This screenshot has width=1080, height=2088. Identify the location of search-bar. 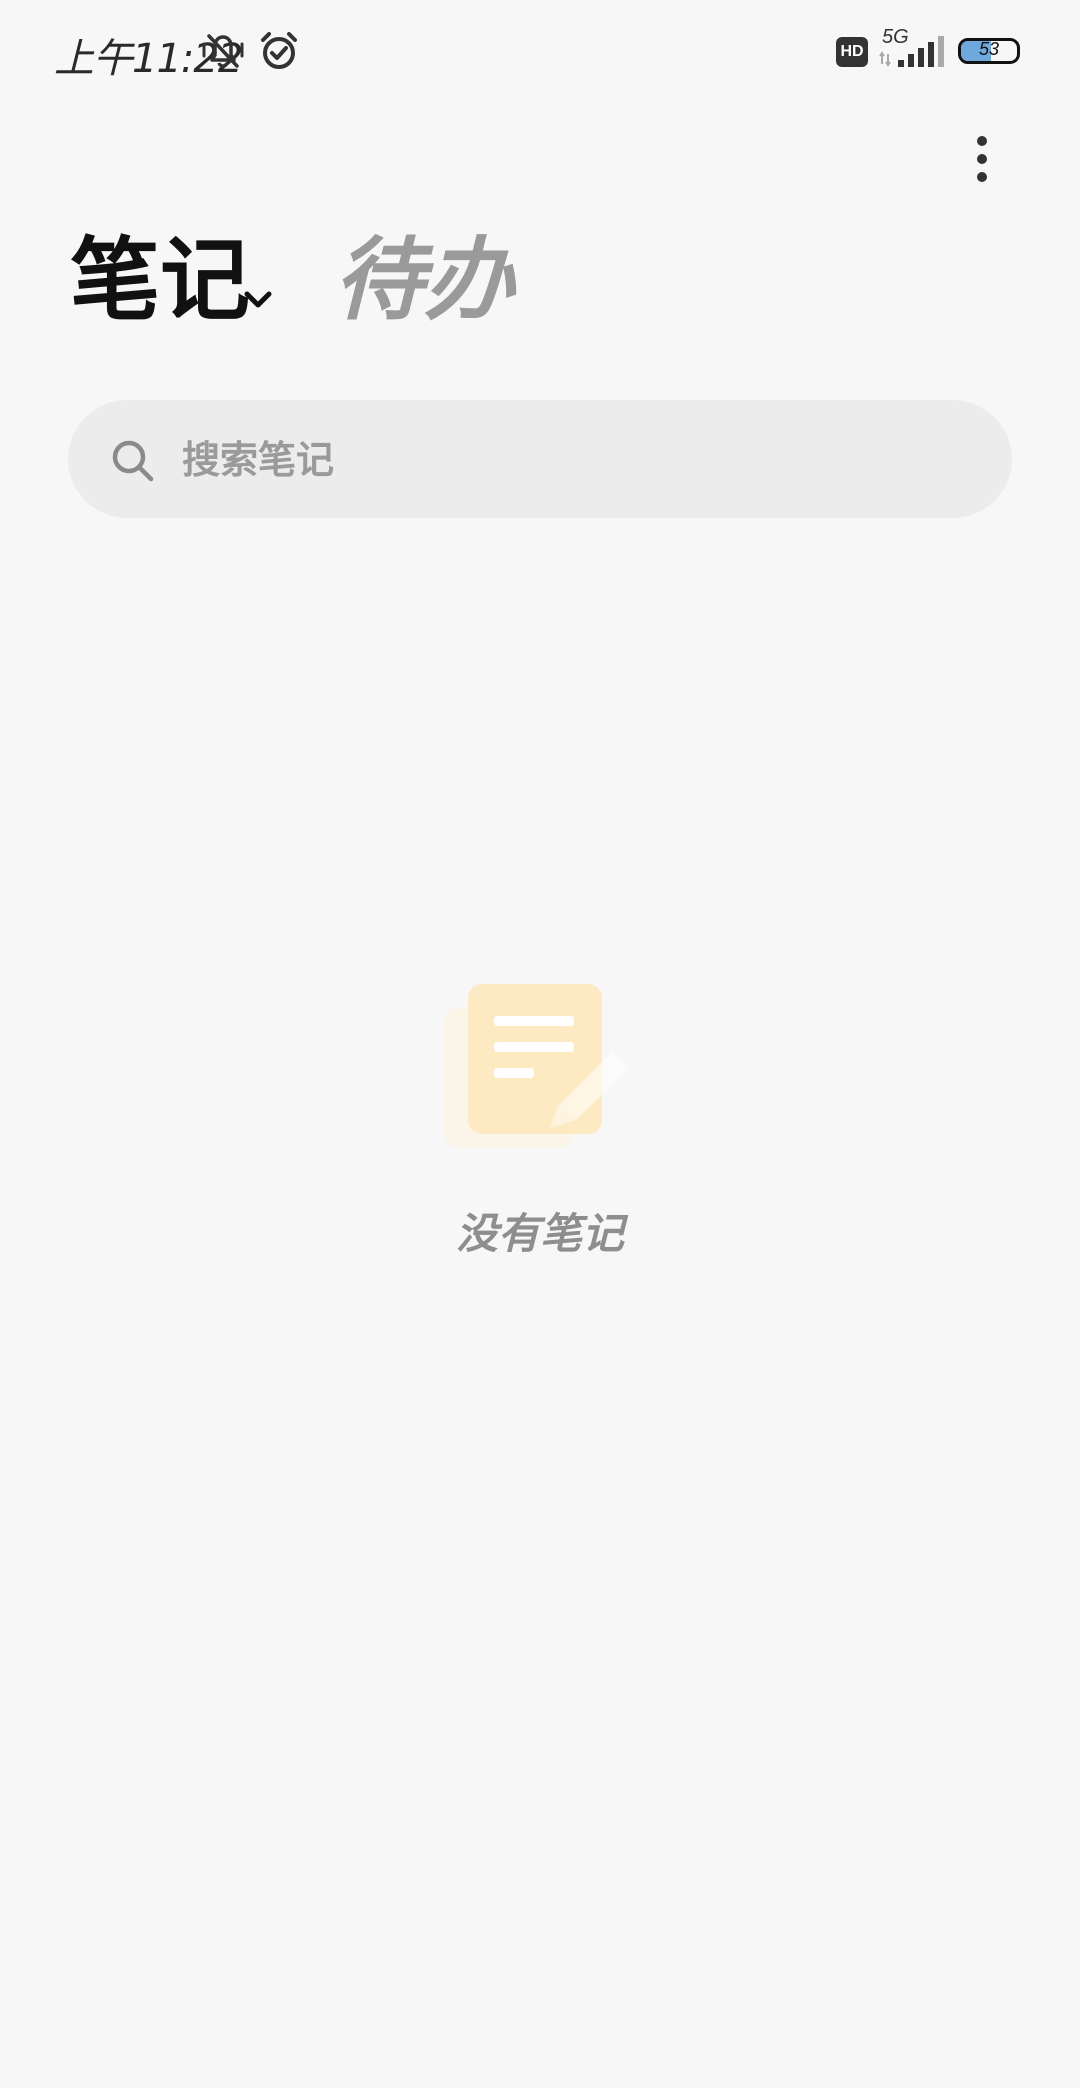
(540, 459).